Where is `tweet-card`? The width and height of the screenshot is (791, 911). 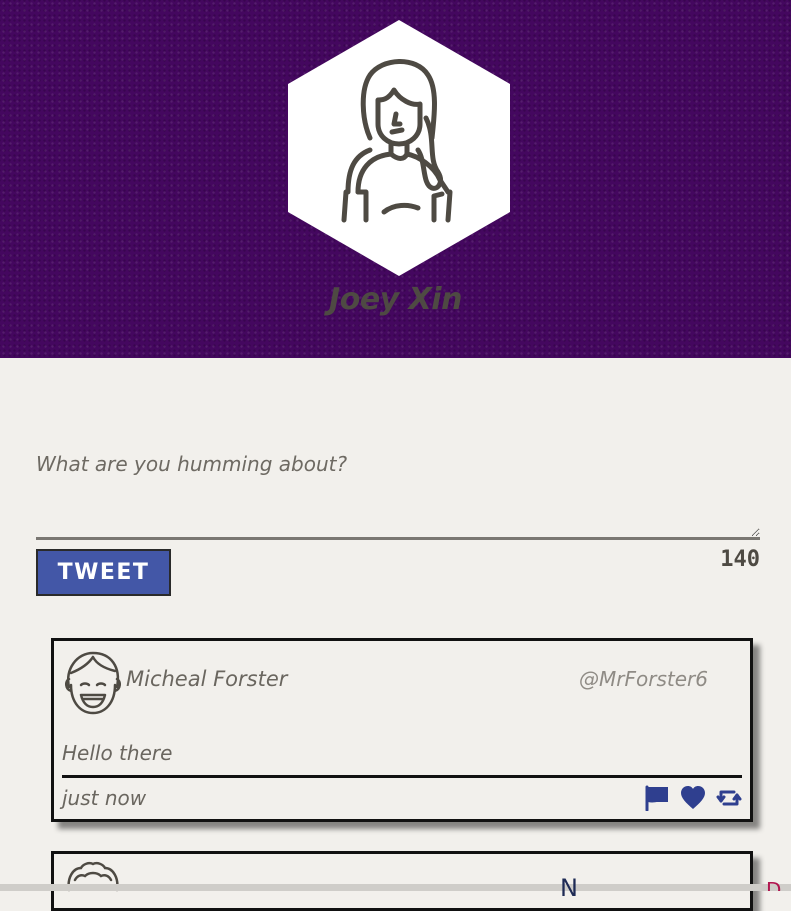
tweet-card is located at coordinates (402, 881).